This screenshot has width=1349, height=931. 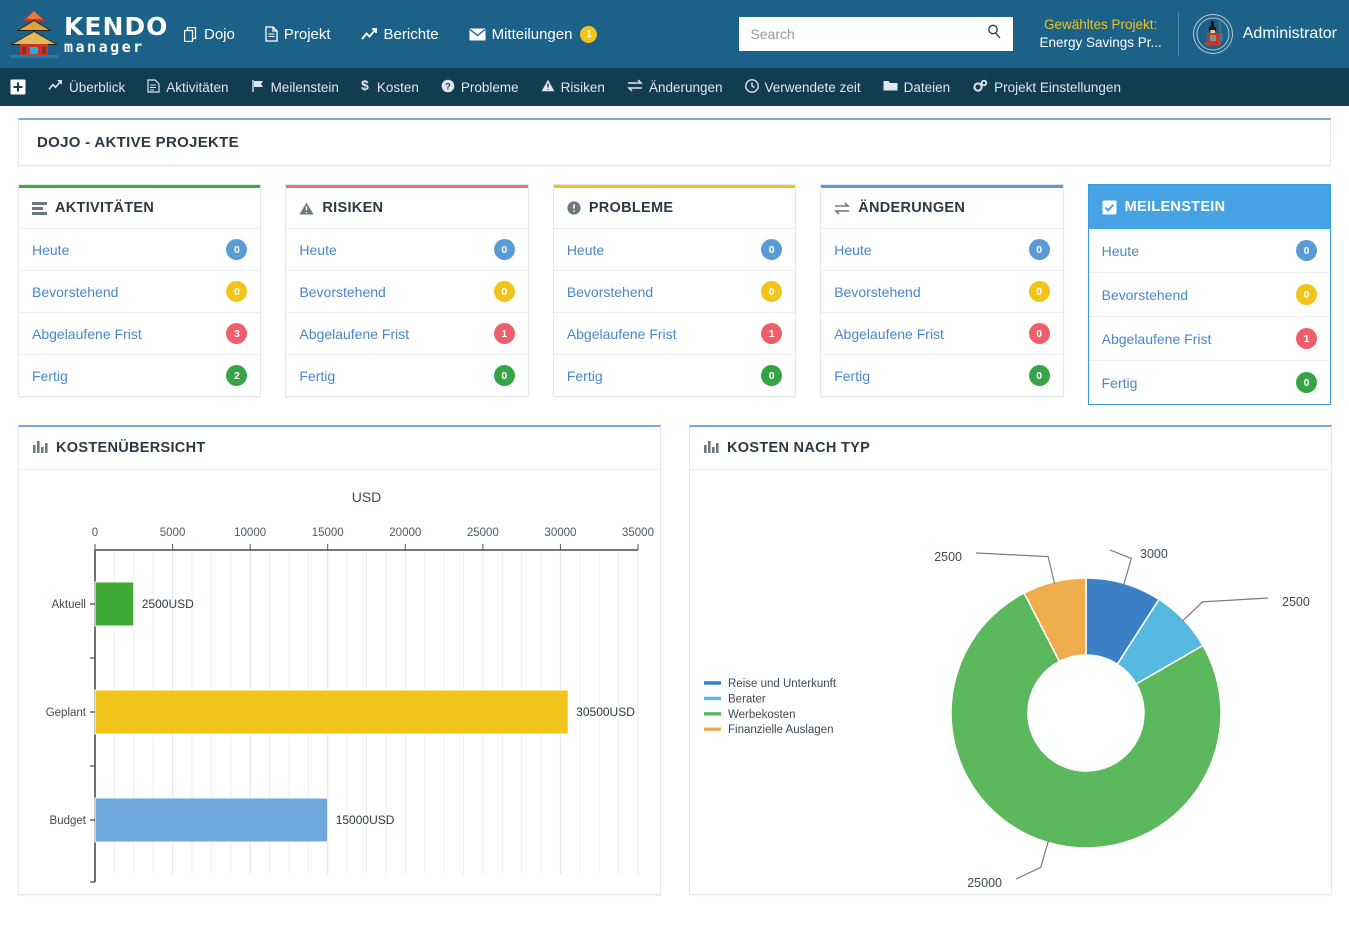 I want to click on subnav-item-meilenstein: Meilenstein, so click(x=295, y=87).